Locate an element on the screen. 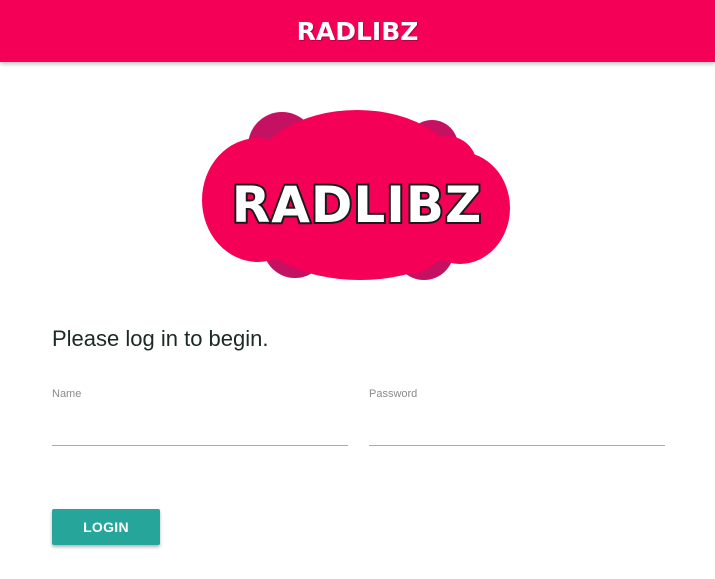 This screenshot has height=579, width=715. name-field-group: Name is located at coordinates (200, 418).